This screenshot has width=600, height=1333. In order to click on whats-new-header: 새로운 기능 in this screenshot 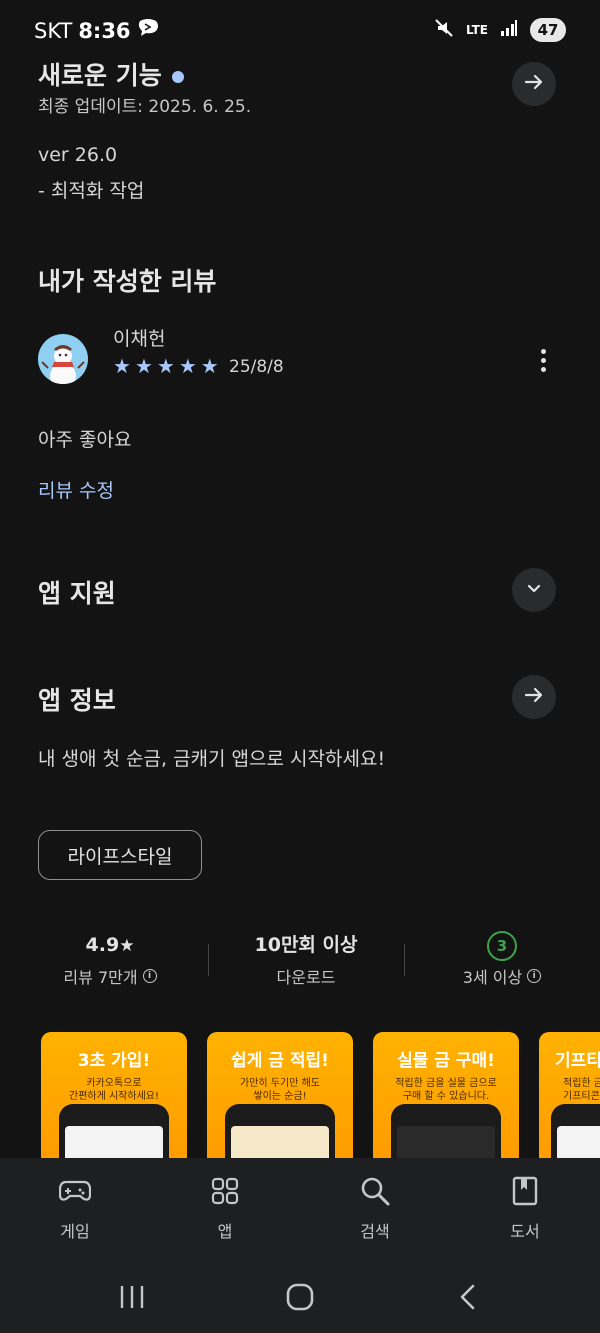, I will do `click(111, 74)`.